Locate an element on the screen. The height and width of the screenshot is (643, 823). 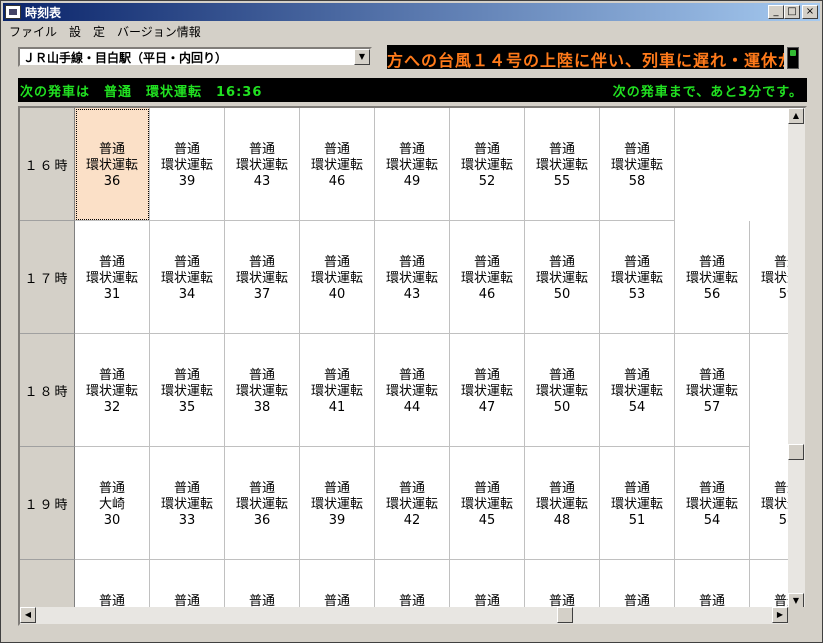
title-bar: 時刻表 _ □ × is located at coordinates (411, 12).